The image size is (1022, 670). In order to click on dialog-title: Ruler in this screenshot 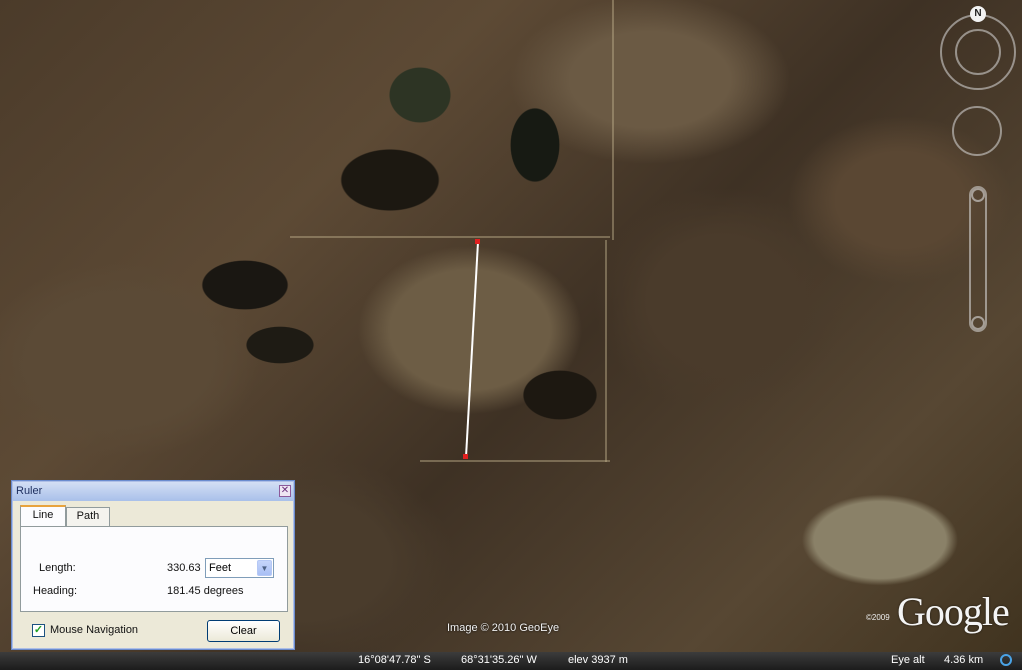, I will do `click(29, 491)`.